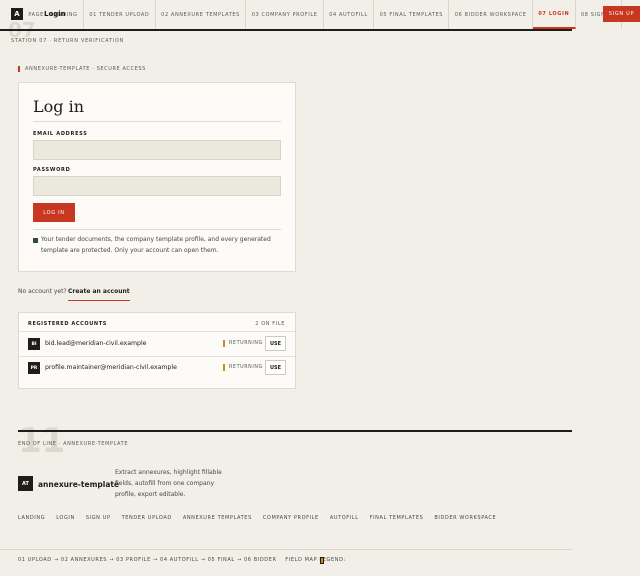 The height and width of the screenshot is (576, 640). I want to click on logo-label: Login, so click(55, 14).